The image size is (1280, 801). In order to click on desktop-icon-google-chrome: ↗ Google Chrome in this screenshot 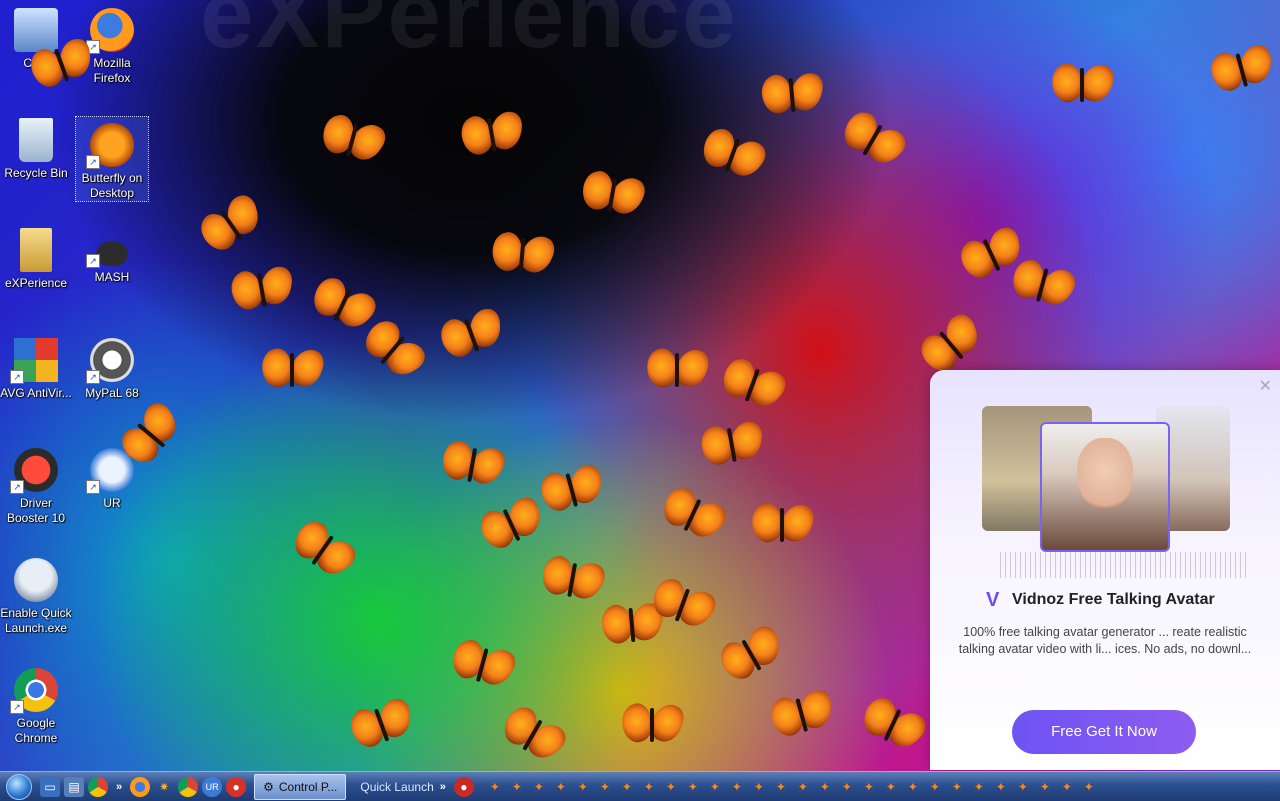, I will do `click(36, 704)`.